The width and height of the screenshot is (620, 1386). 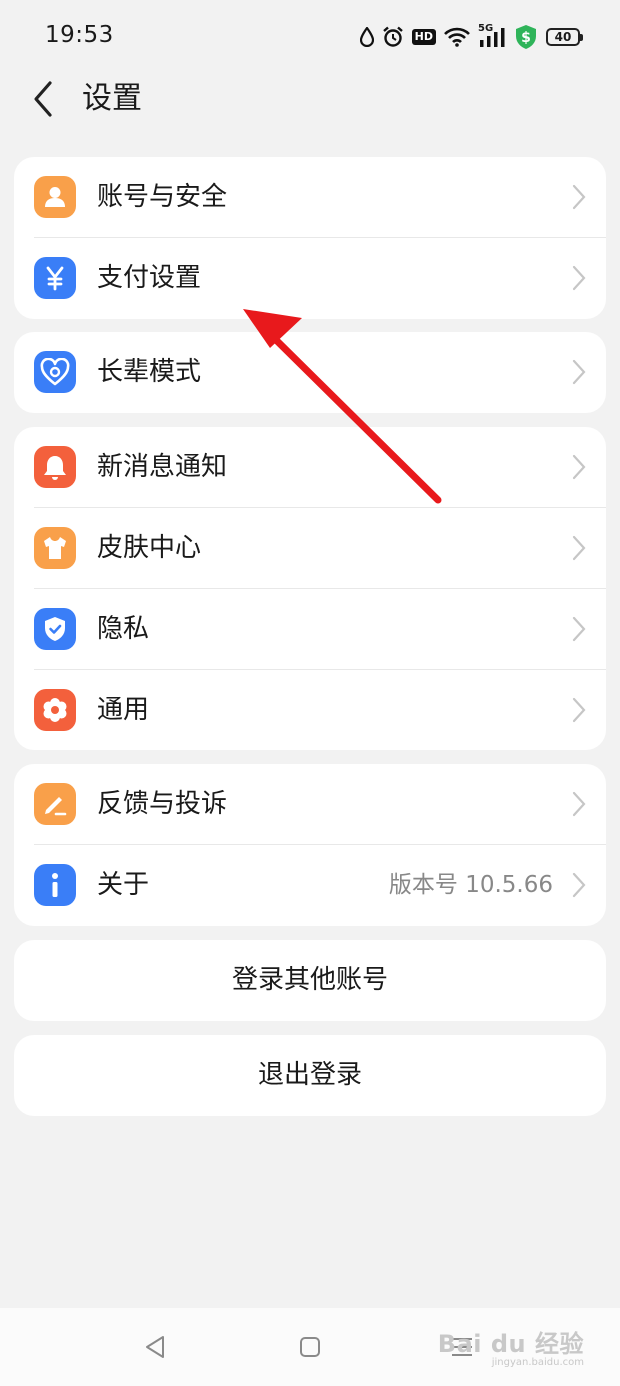 What do you see at coordinates (155, 1347) in the screenshot?
I see `nav-back-icon` at bounding box center [155, 1347].